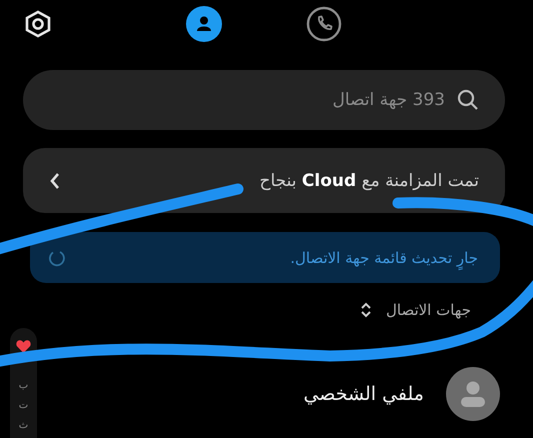 The image size is (533, 438). What do you see at coordinates (428, 310) in the screenshot?
I see `sort-label: جهات الاتصال` at bounding box center [428, 310].